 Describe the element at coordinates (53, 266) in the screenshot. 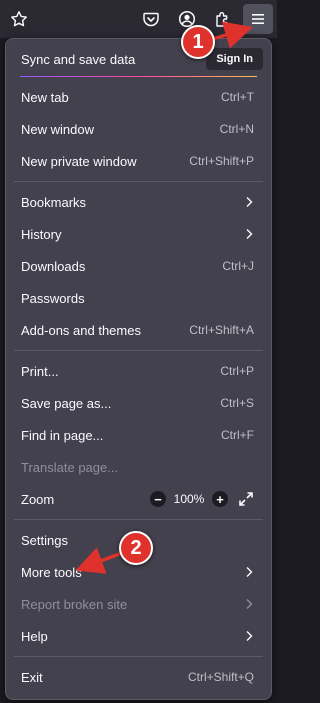

I see `menu-item-label: Downloads` at that location.